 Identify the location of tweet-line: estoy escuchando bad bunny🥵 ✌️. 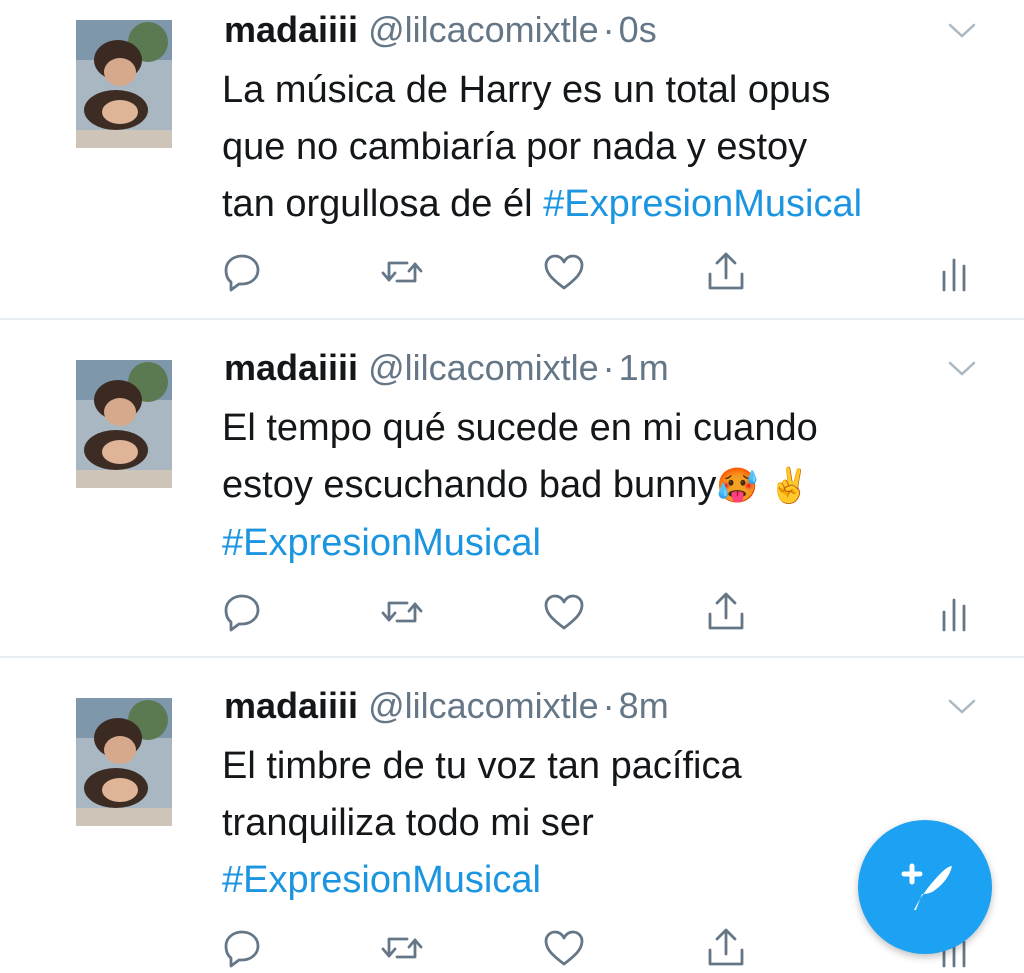
(612, 486).